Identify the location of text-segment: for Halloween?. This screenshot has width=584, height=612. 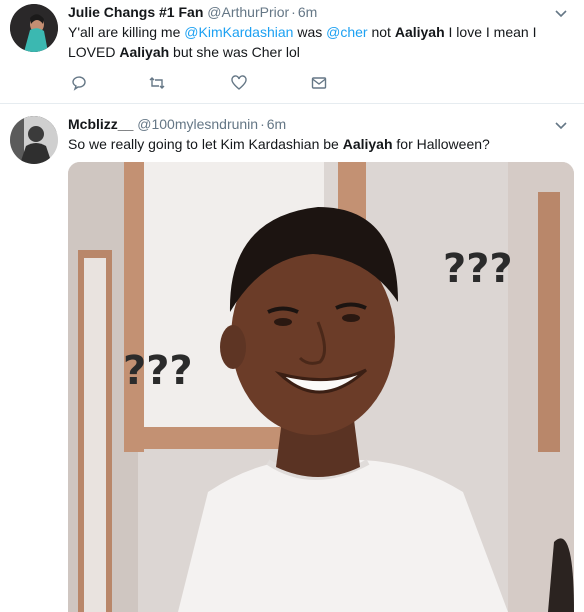
(441, 144).